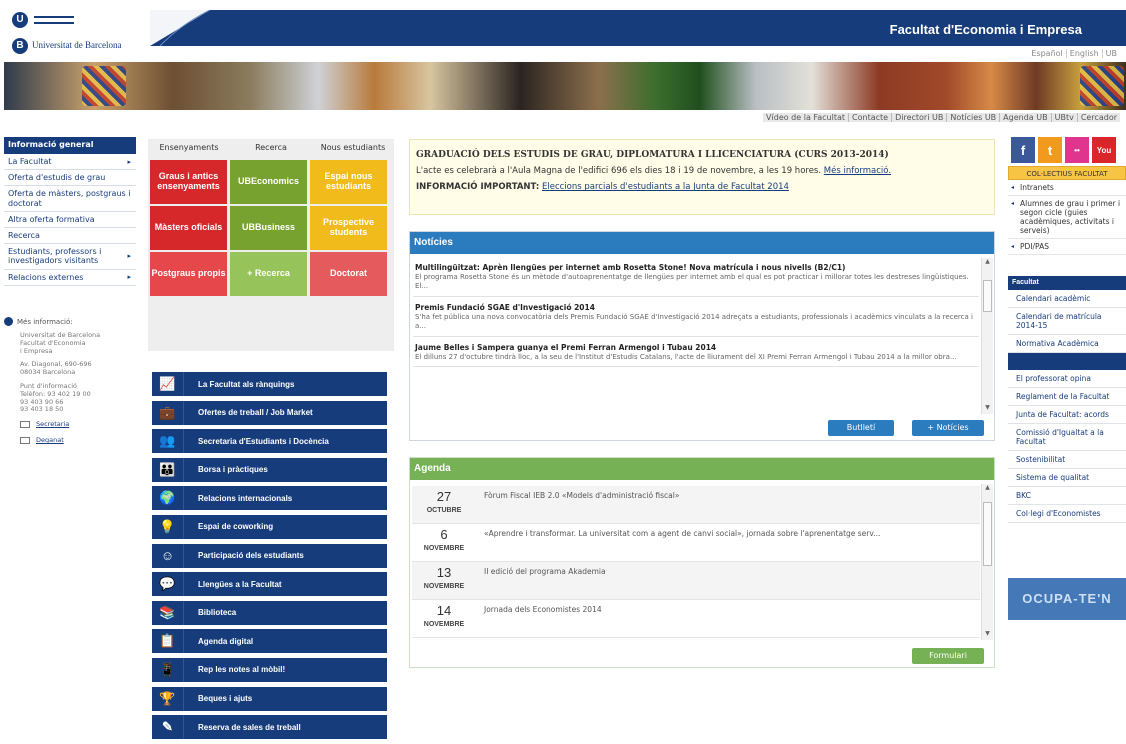 This screenshot has width=1126, height=744. I want to click on secretaria-link: Secretaria, so click(70, 424).